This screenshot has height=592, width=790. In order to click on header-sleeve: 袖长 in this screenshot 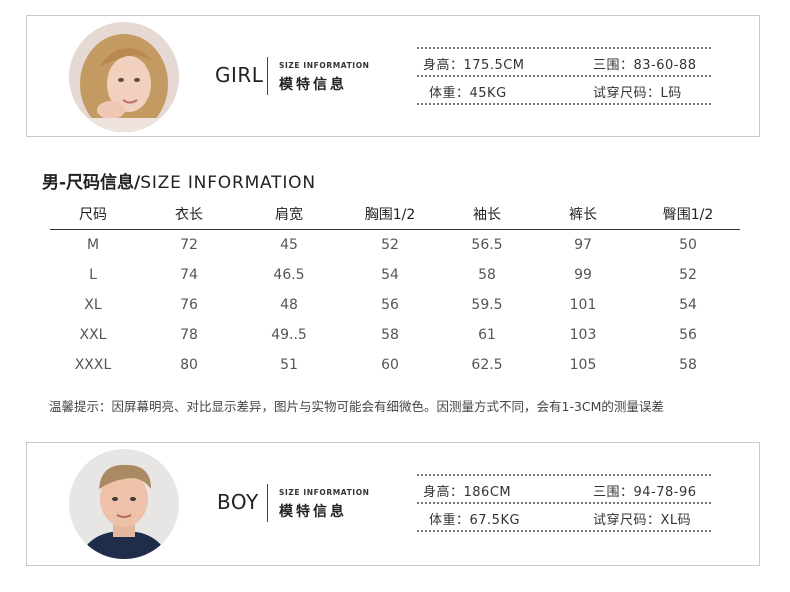, I will do `click(487, 214)`.